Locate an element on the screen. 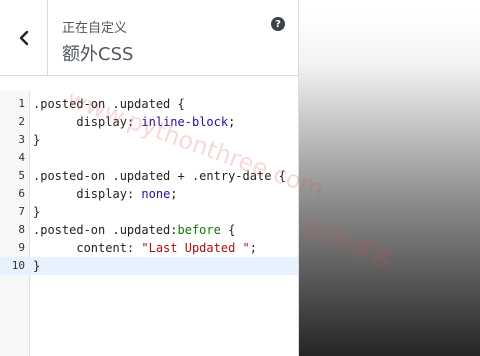  code-line: 6 display: none; is located at coordinates (149, 194).